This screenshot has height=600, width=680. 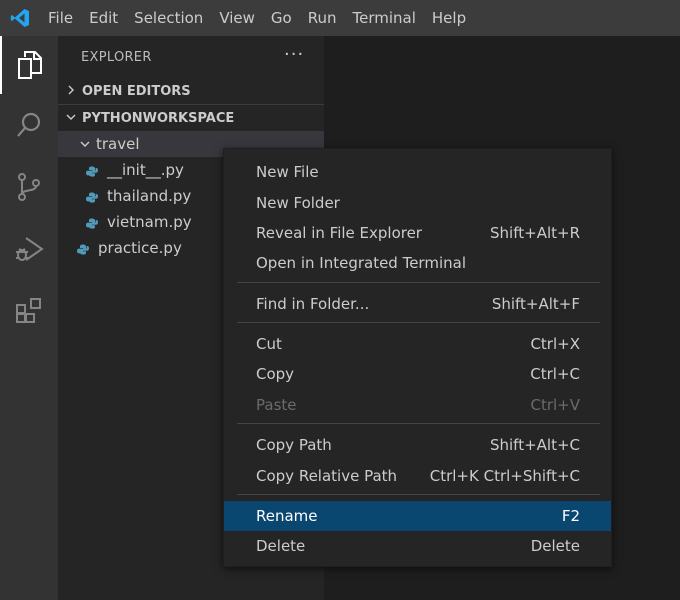 What do you see at coordinates (158, 118) in the screenshot?
I see `section-workspace-label: PYTHONWORKSPACE` at bounding box center [158, 118].